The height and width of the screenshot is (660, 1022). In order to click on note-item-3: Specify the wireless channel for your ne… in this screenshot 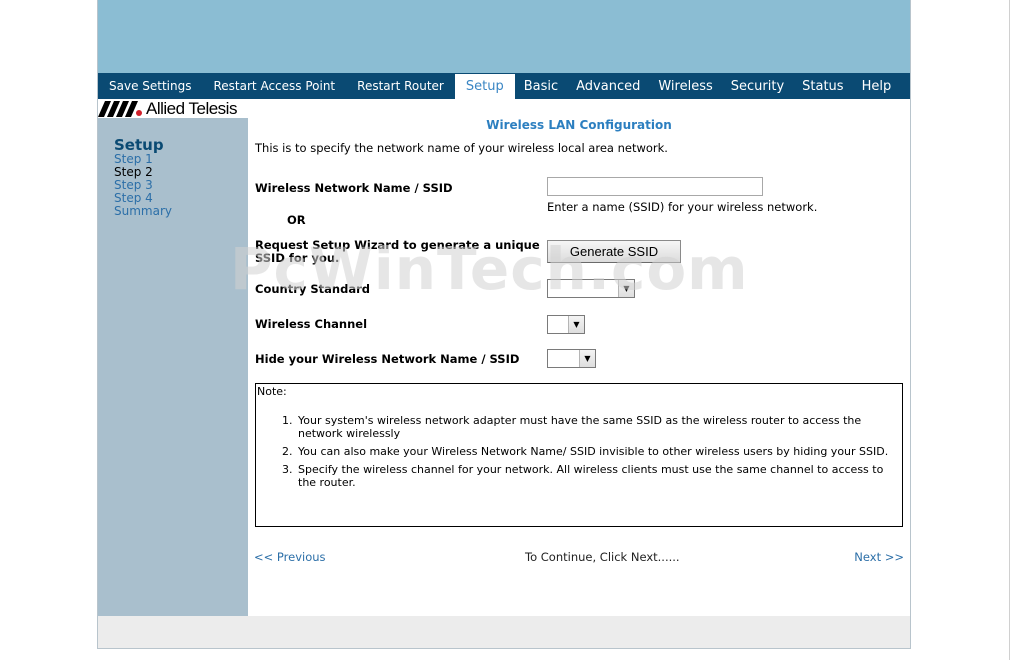, I will do `click(598, 476)`.